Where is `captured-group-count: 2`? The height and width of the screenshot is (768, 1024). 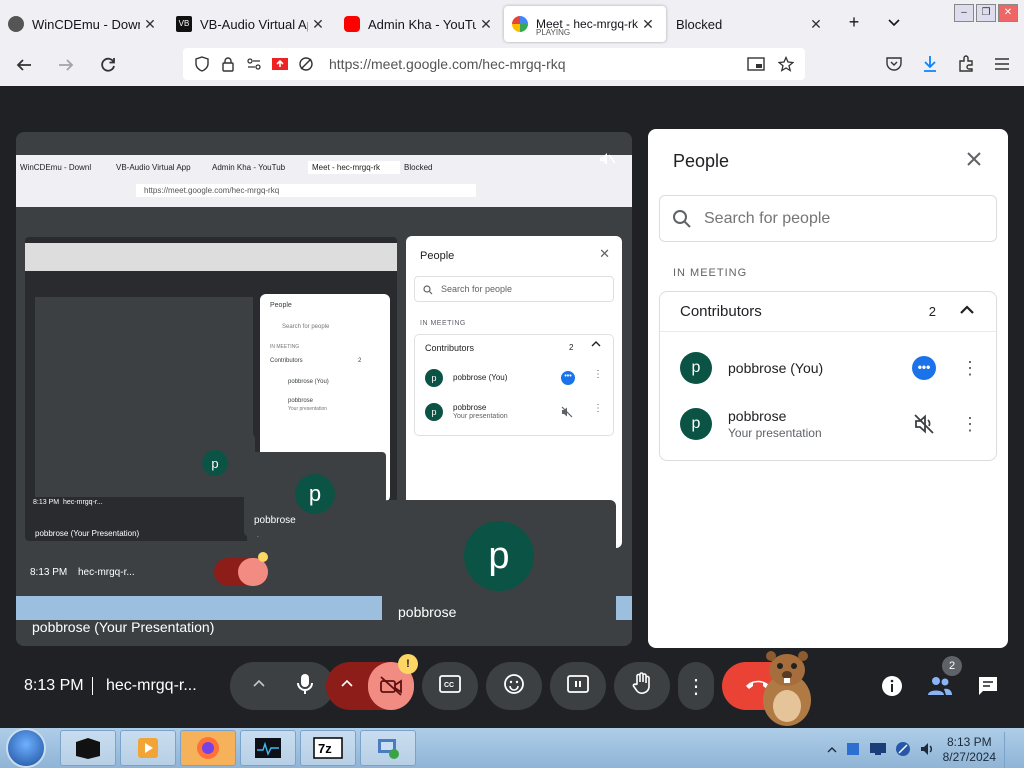
captured-group-count: 2 is located at coordinates (571, 347).